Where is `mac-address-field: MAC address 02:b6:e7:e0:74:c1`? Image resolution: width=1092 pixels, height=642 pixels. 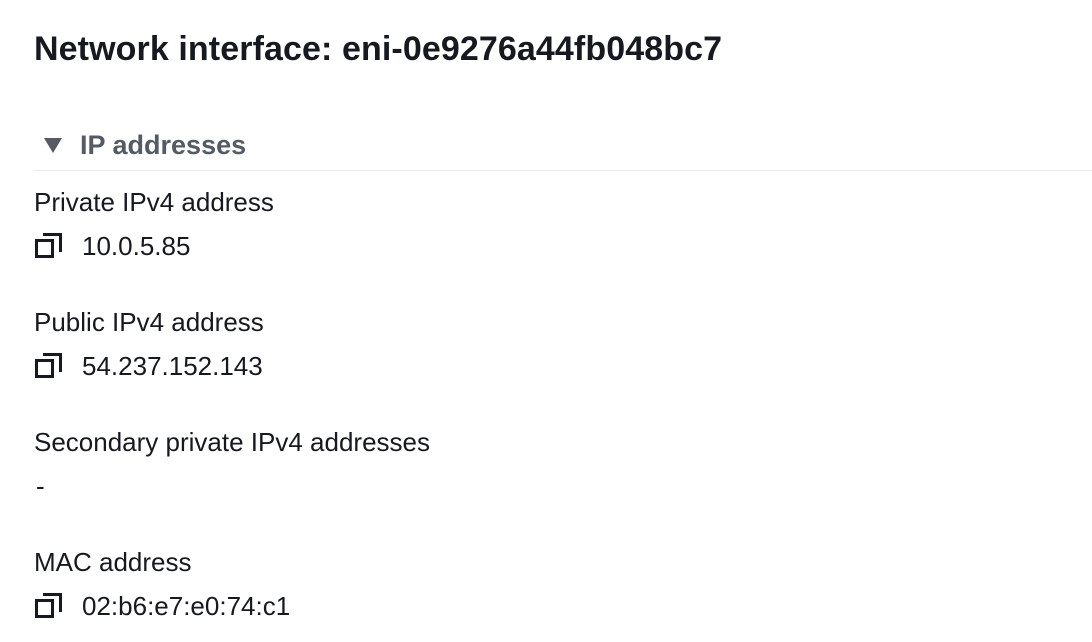 mac-address-field: MAC address 02:b6:e7:e0:74:c1 is located at coordinates (162, 584).